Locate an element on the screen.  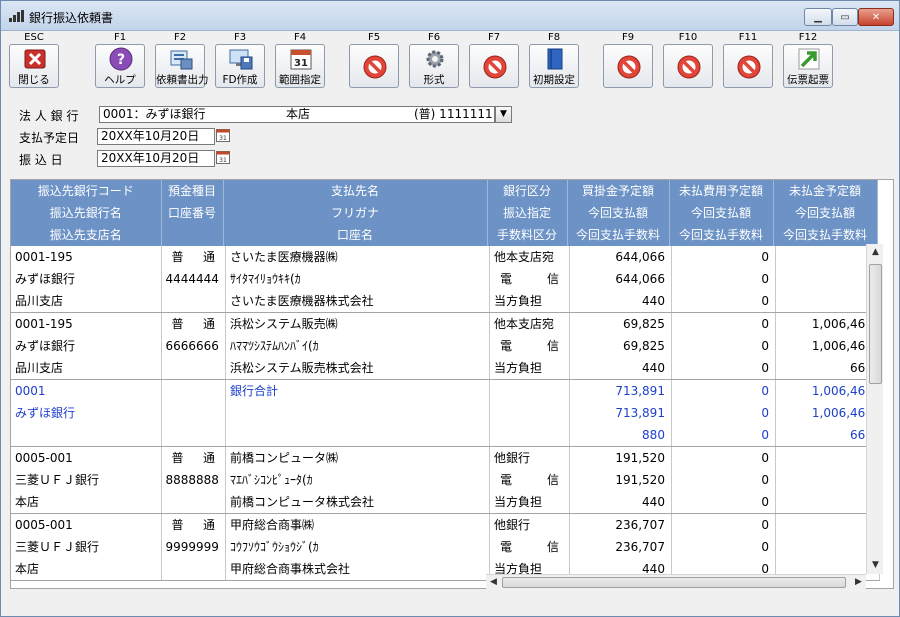
scroll-left-icon: ◀ is located at coordinates (493, 582).